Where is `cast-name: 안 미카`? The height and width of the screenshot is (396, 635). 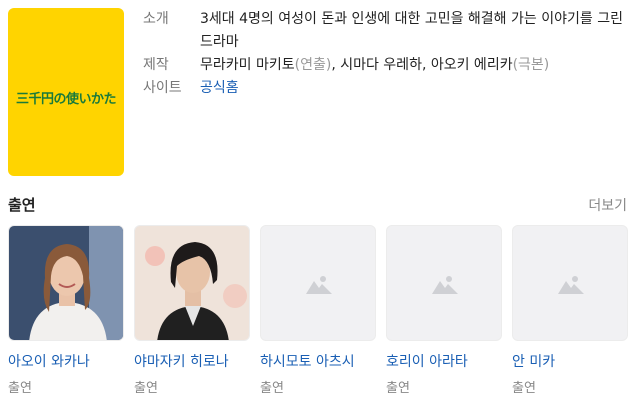 cast-name: 안 미카 is located at coordinates (570, 361).